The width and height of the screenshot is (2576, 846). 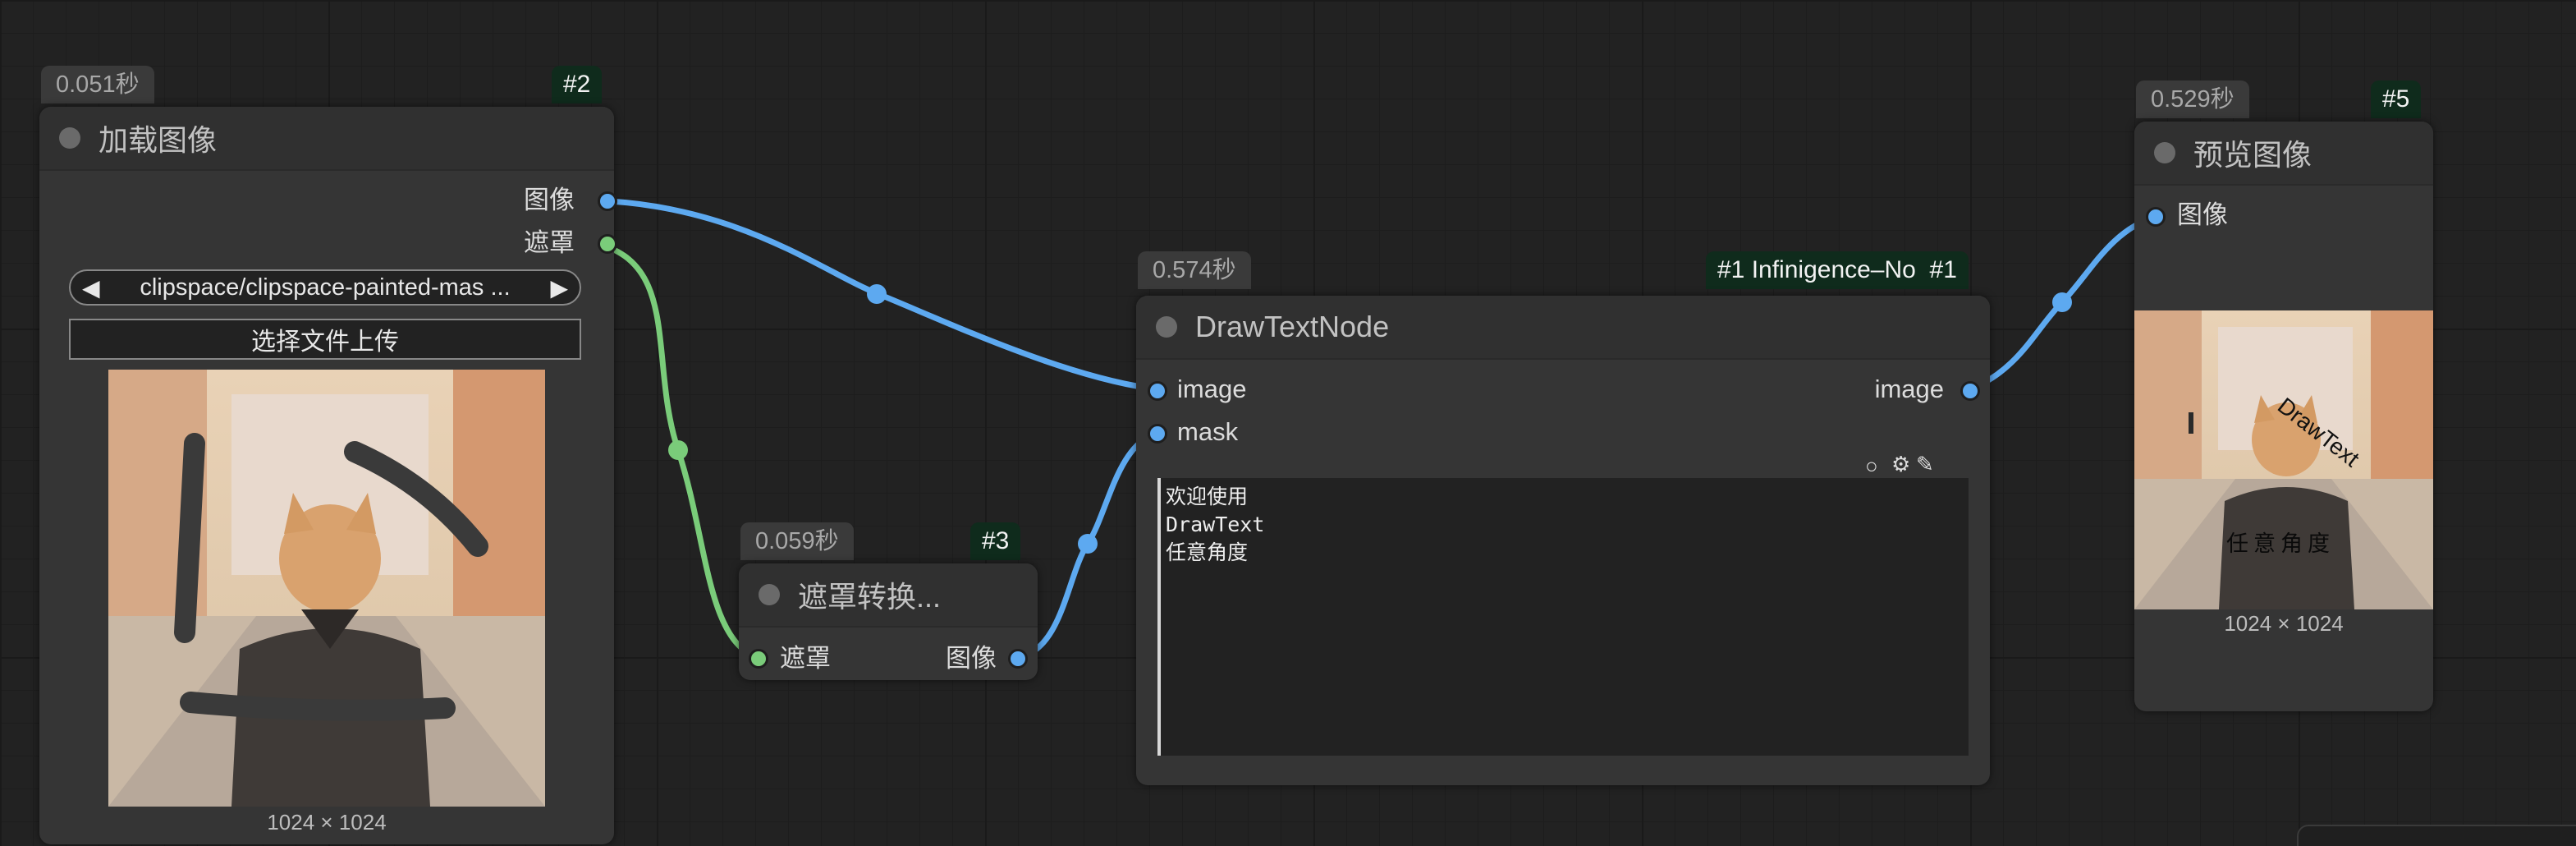 I want to click on exec-time-badge: 0.529秒, so click(x=2192, y=99).